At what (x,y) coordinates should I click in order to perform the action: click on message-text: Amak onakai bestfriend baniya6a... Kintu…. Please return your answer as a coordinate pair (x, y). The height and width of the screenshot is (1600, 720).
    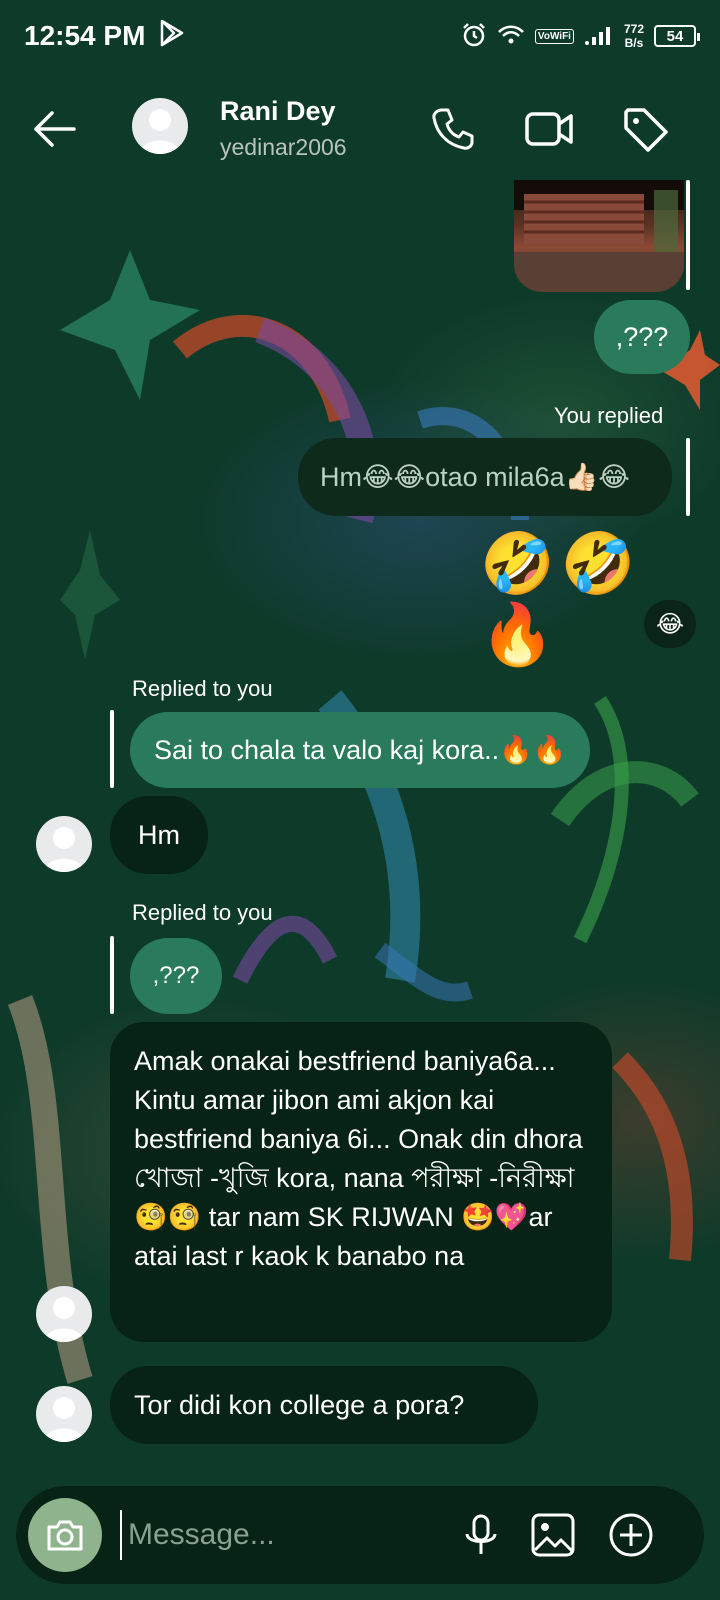
    Looking at the image, I should click on (358, 1158).